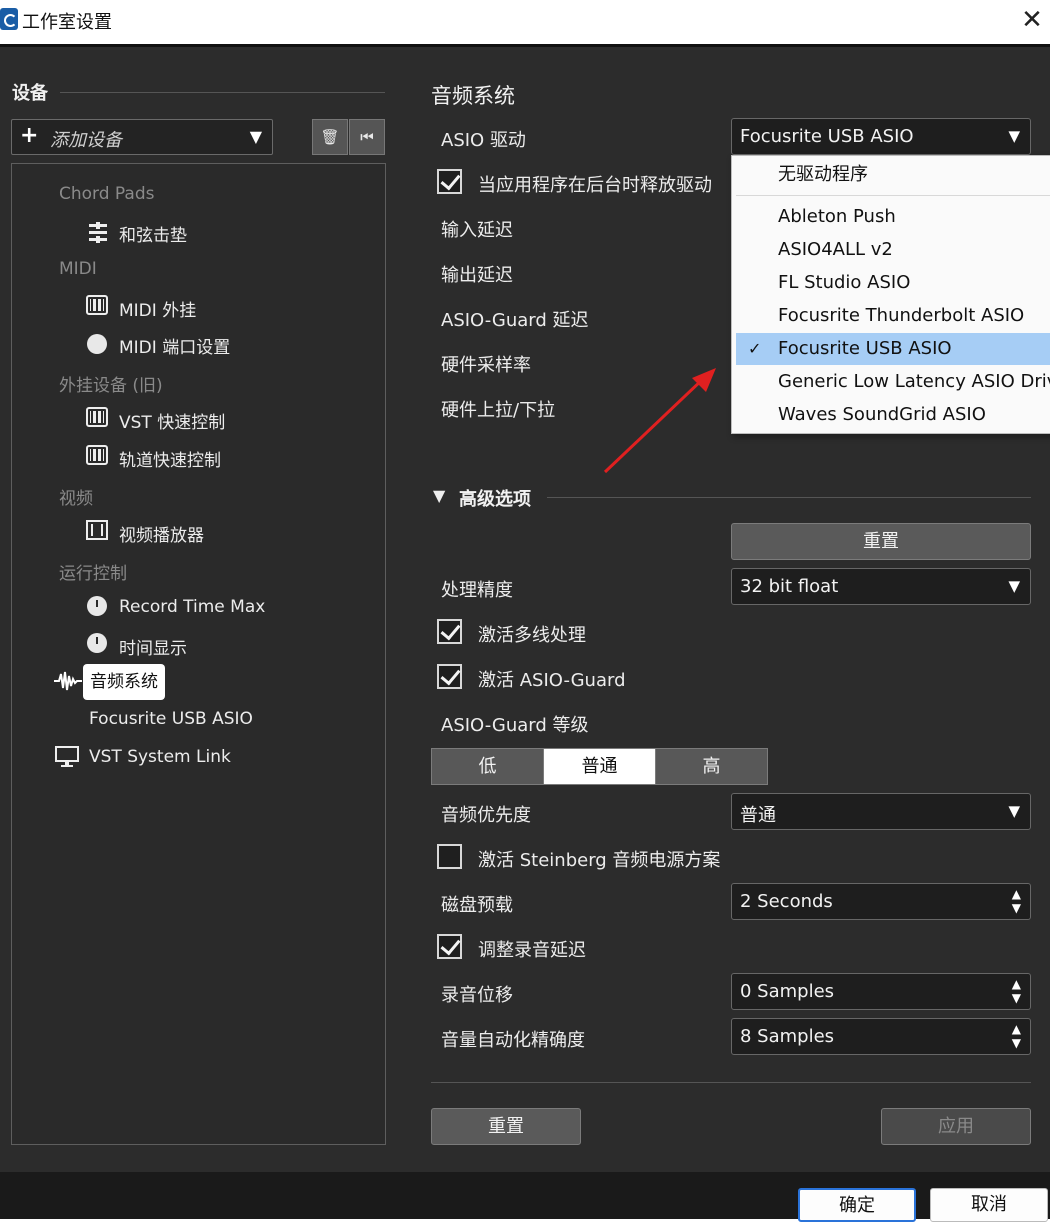 This screenshot has height=1222, width=1050. I want to click on tree-category-chord-pads: Chord Pads, so click(106, 194).